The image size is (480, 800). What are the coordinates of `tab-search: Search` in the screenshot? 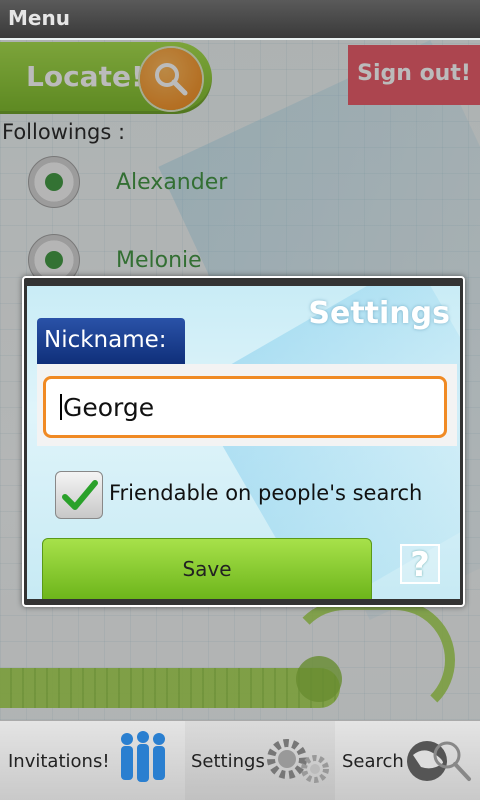 It's located at (407, 760).